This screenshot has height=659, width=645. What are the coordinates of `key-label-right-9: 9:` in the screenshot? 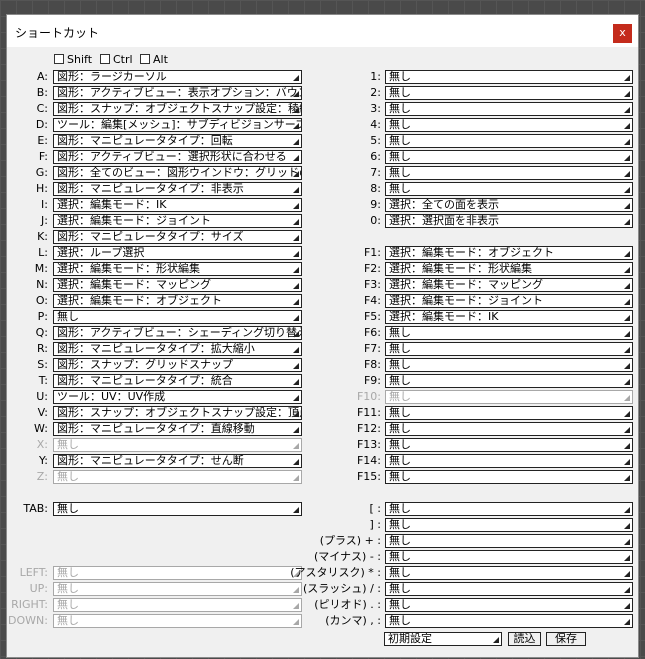 It's located at (375, 204).